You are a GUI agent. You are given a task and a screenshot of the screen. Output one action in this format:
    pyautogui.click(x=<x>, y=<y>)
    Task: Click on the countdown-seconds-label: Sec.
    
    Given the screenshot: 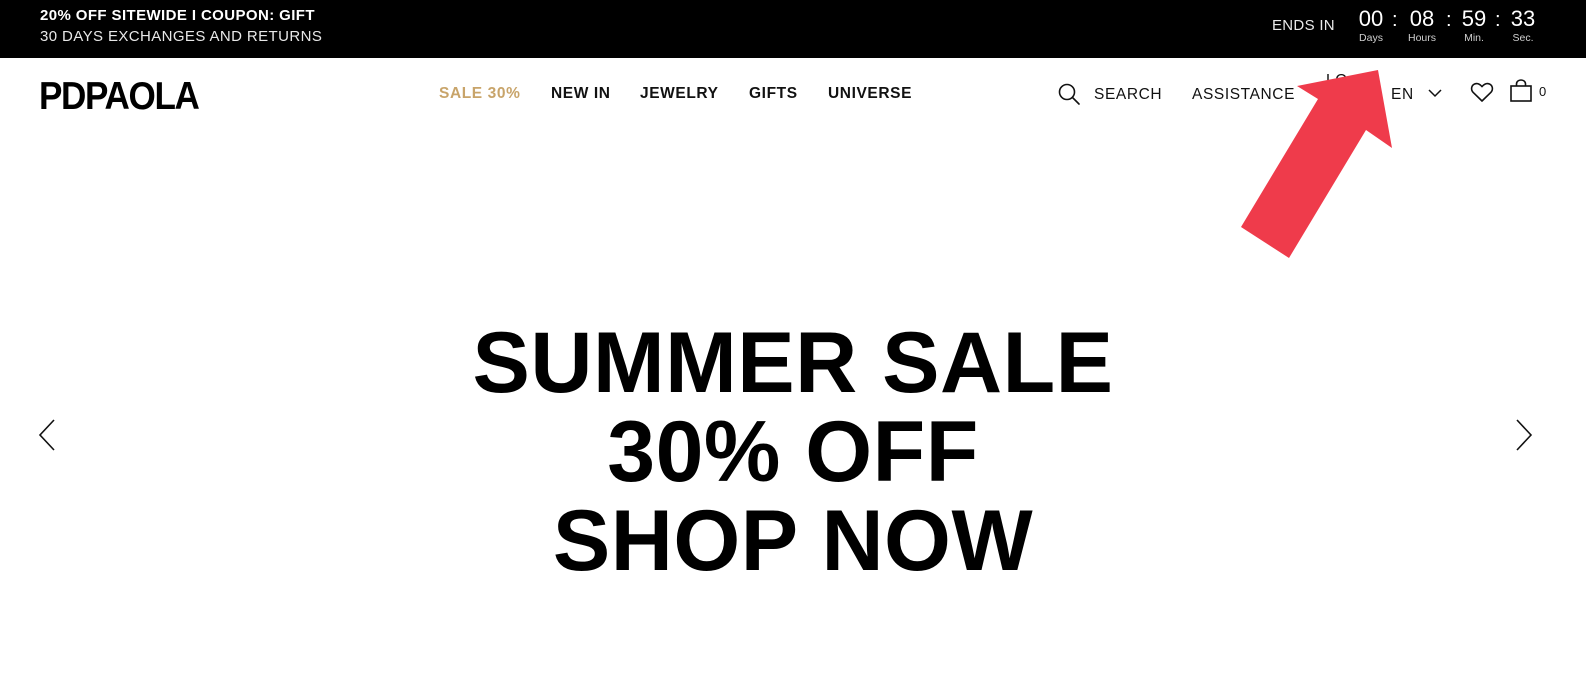 What is the action you would take?
    pyautogui.click(x=1523, y=38)
    